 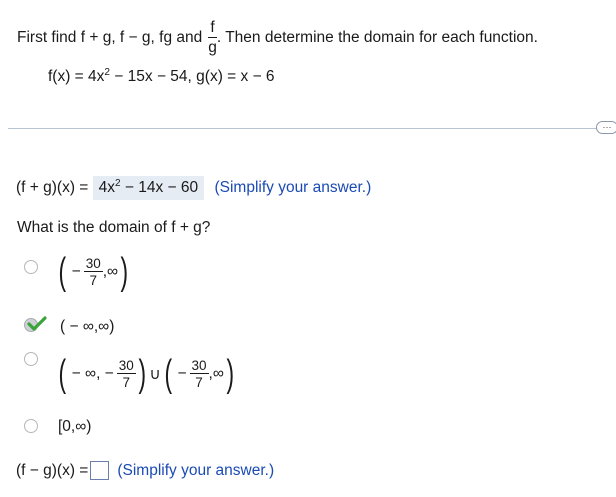 What do you see at coordinates (92, 373) in the screenshot?
I see `interval-head: − ∞, −` at bounding box center [92, 373].